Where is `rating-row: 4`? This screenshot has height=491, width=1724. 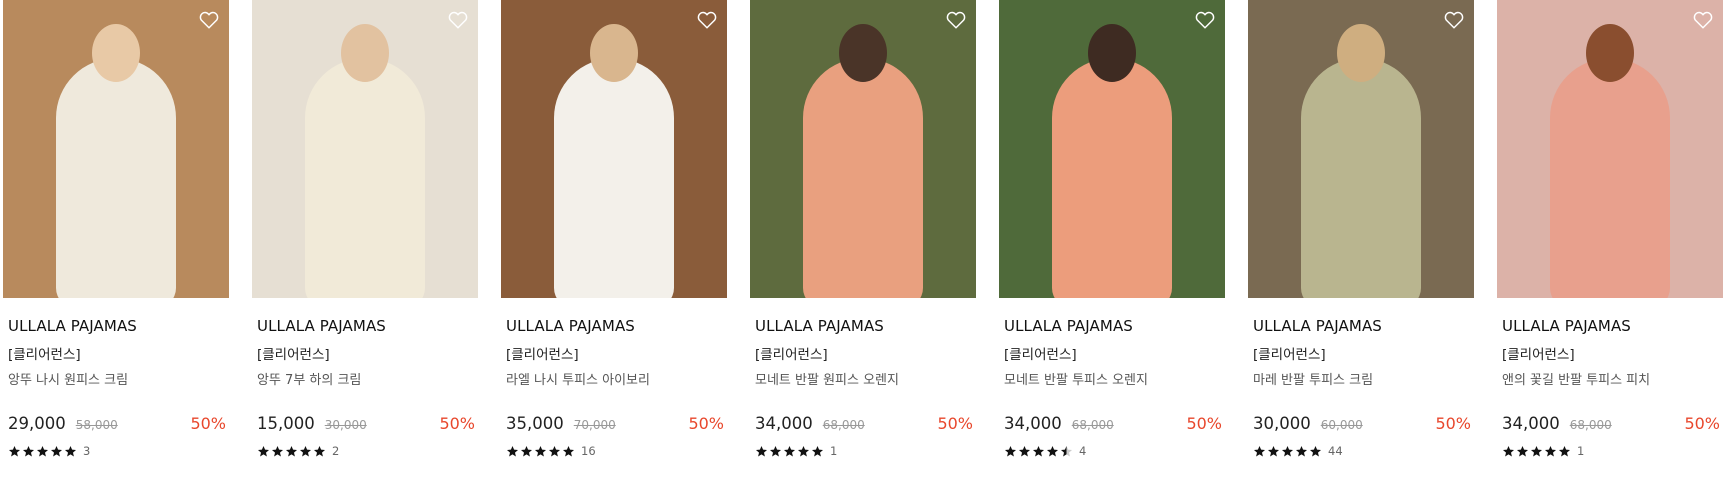 rating-row: 4 is located at coordinates (1042, 451).